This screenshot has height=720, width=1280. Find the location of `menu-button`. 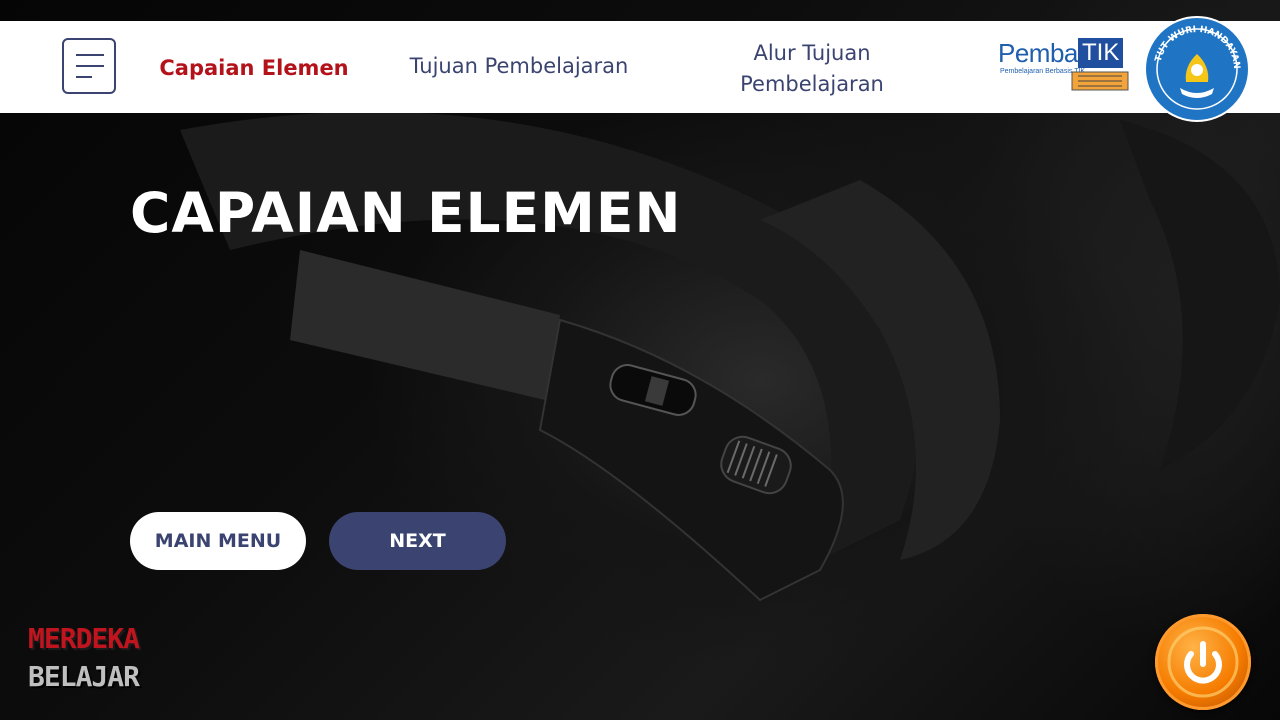

menu-button is located at coordinates (89, 66).